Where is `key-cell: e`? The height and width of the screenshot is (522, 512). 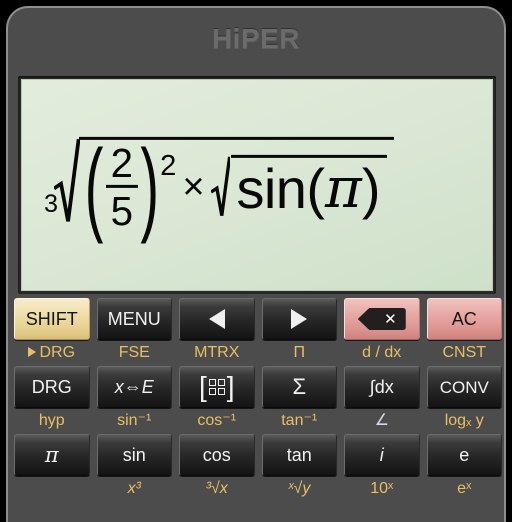
key-cell: e is located at coordinates (464, 455).